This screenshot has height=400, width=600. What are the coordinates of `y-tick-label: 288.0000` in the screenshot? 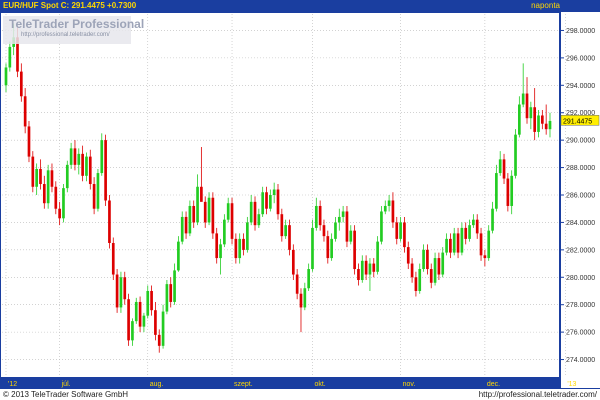 It's located at (580, 168).